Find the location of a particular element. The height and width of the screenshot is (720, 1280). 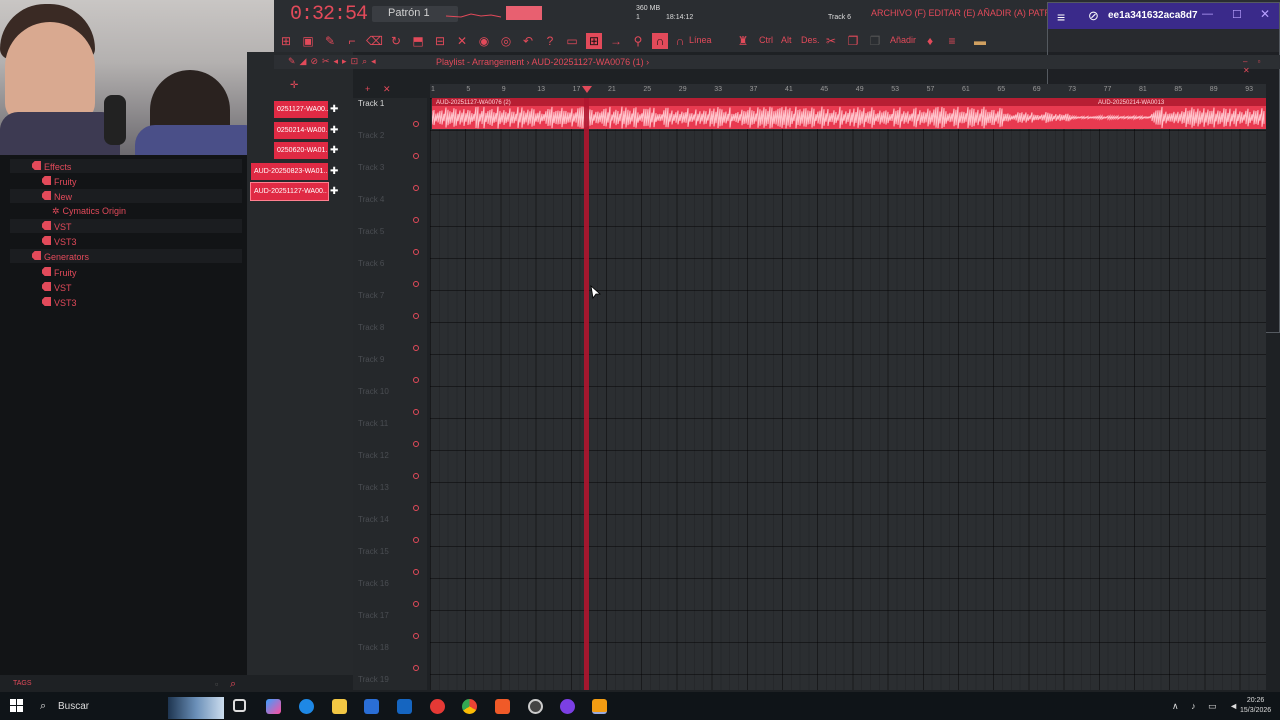

playback-tool-icon: ◎ is located at coordinates (506, 41).